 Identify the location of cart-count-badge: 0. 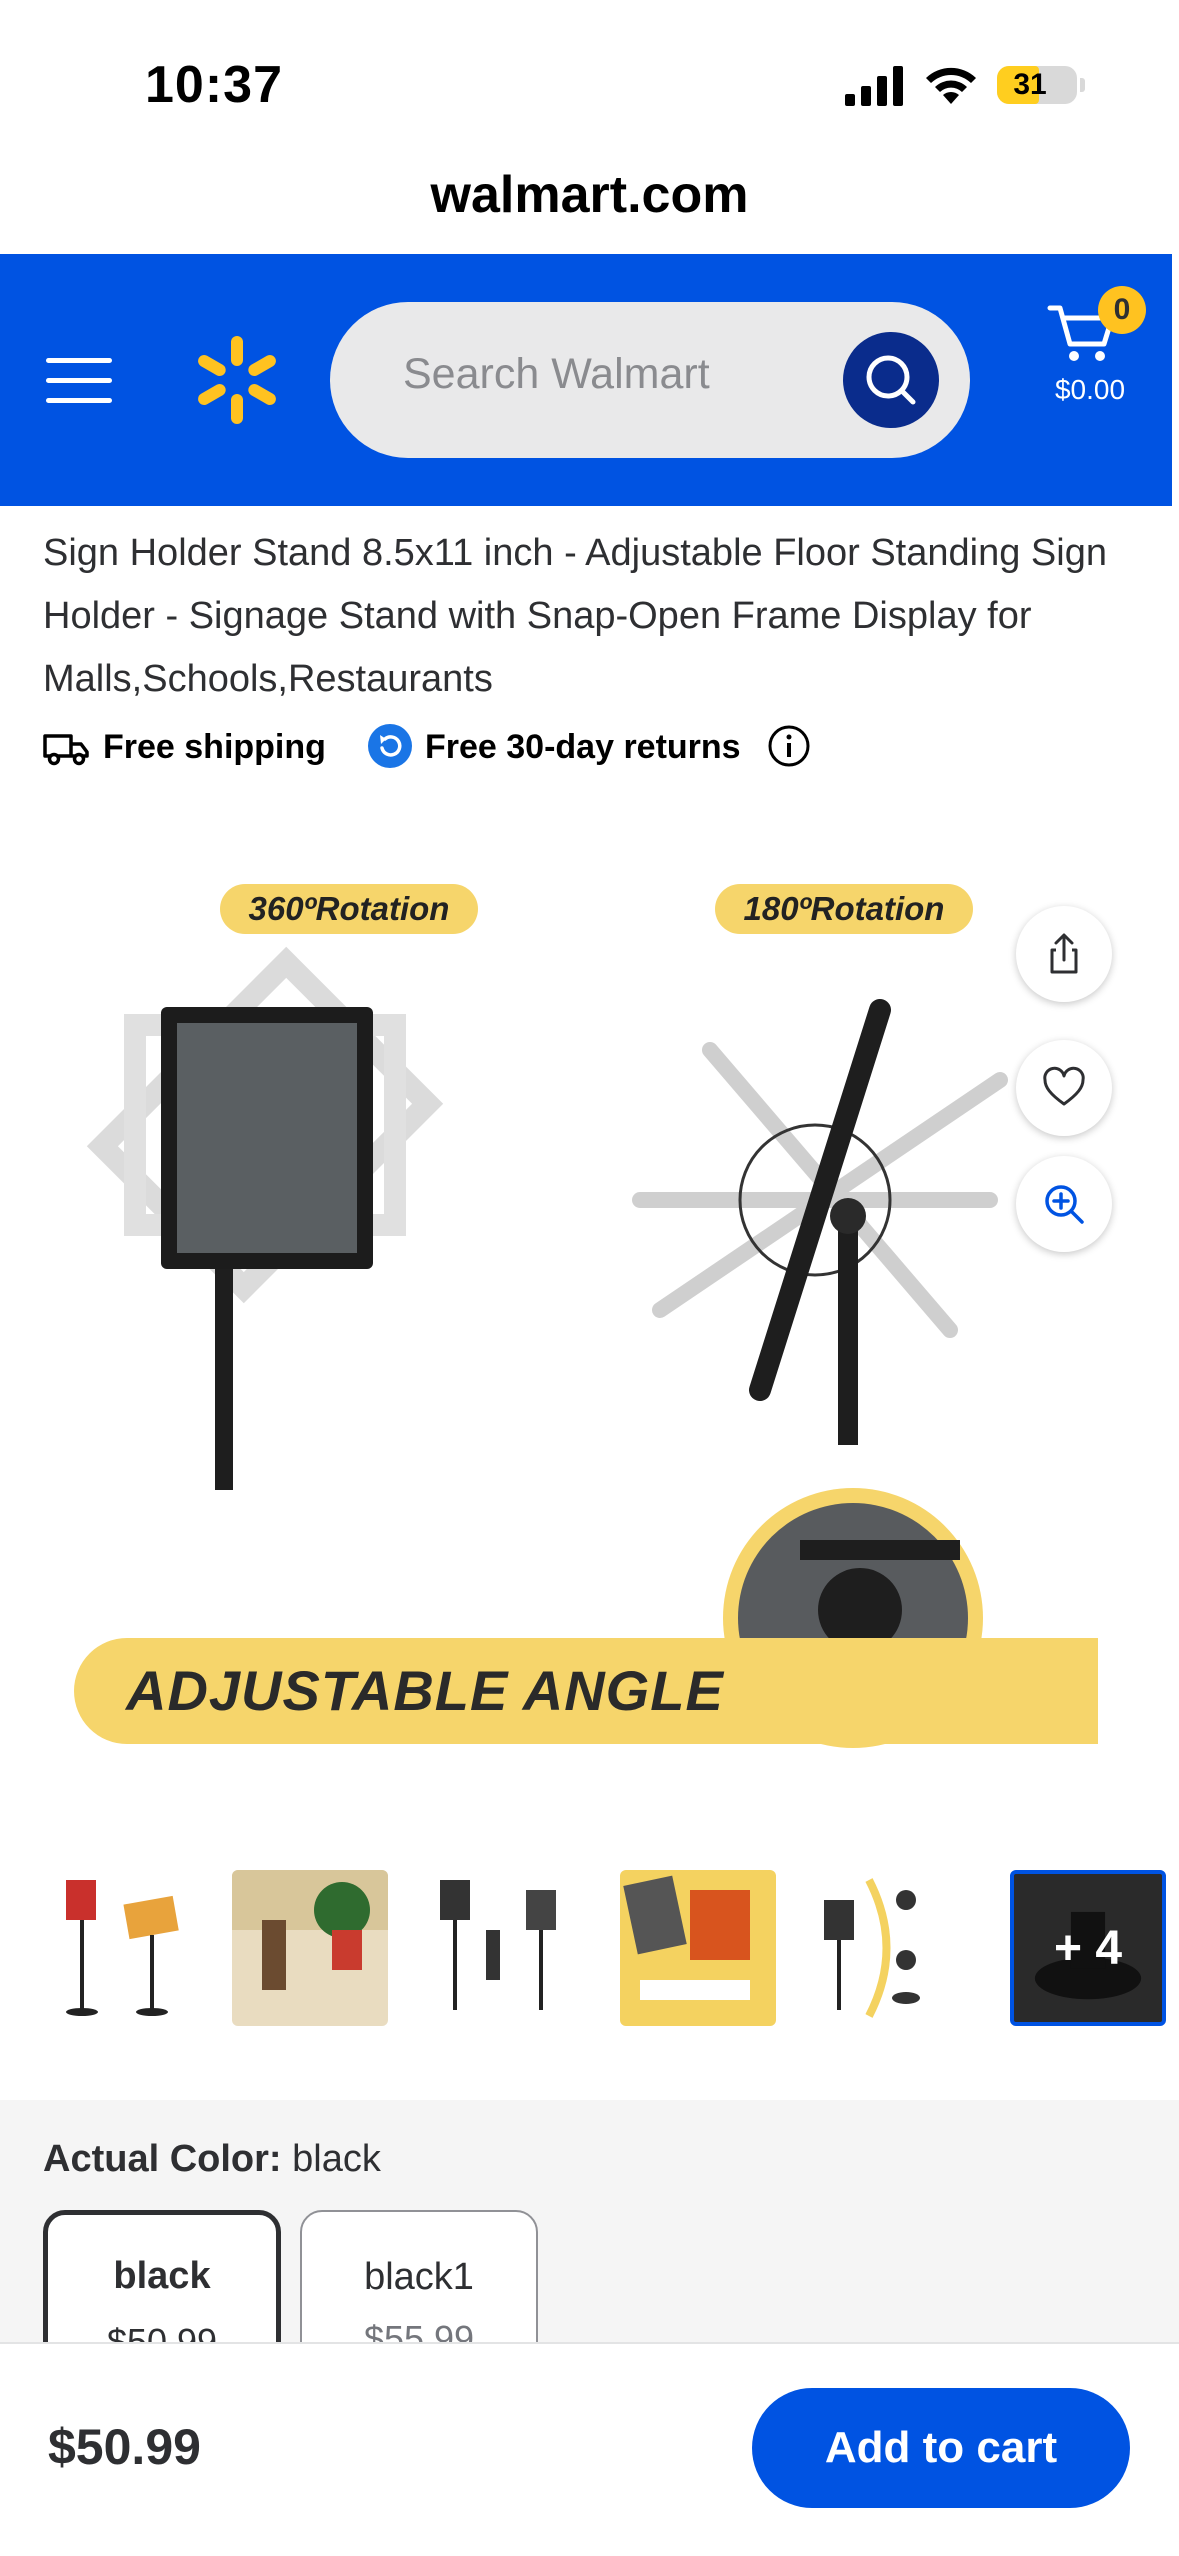
(1122, 310).